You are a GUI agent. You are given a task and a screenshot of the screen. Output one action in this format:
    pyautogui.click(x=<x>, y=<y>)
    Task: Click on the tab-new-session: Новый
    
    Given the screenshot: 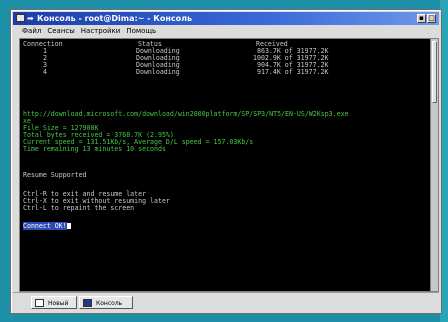 What is the action you would take?
    pyautogui.click(x=54, y=302)
    